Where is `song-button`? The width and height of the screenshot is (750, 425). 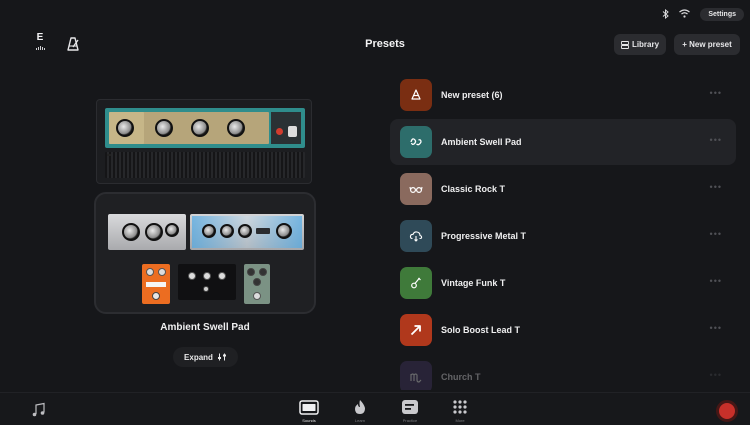 song-button is located at coordinates (39, 410).